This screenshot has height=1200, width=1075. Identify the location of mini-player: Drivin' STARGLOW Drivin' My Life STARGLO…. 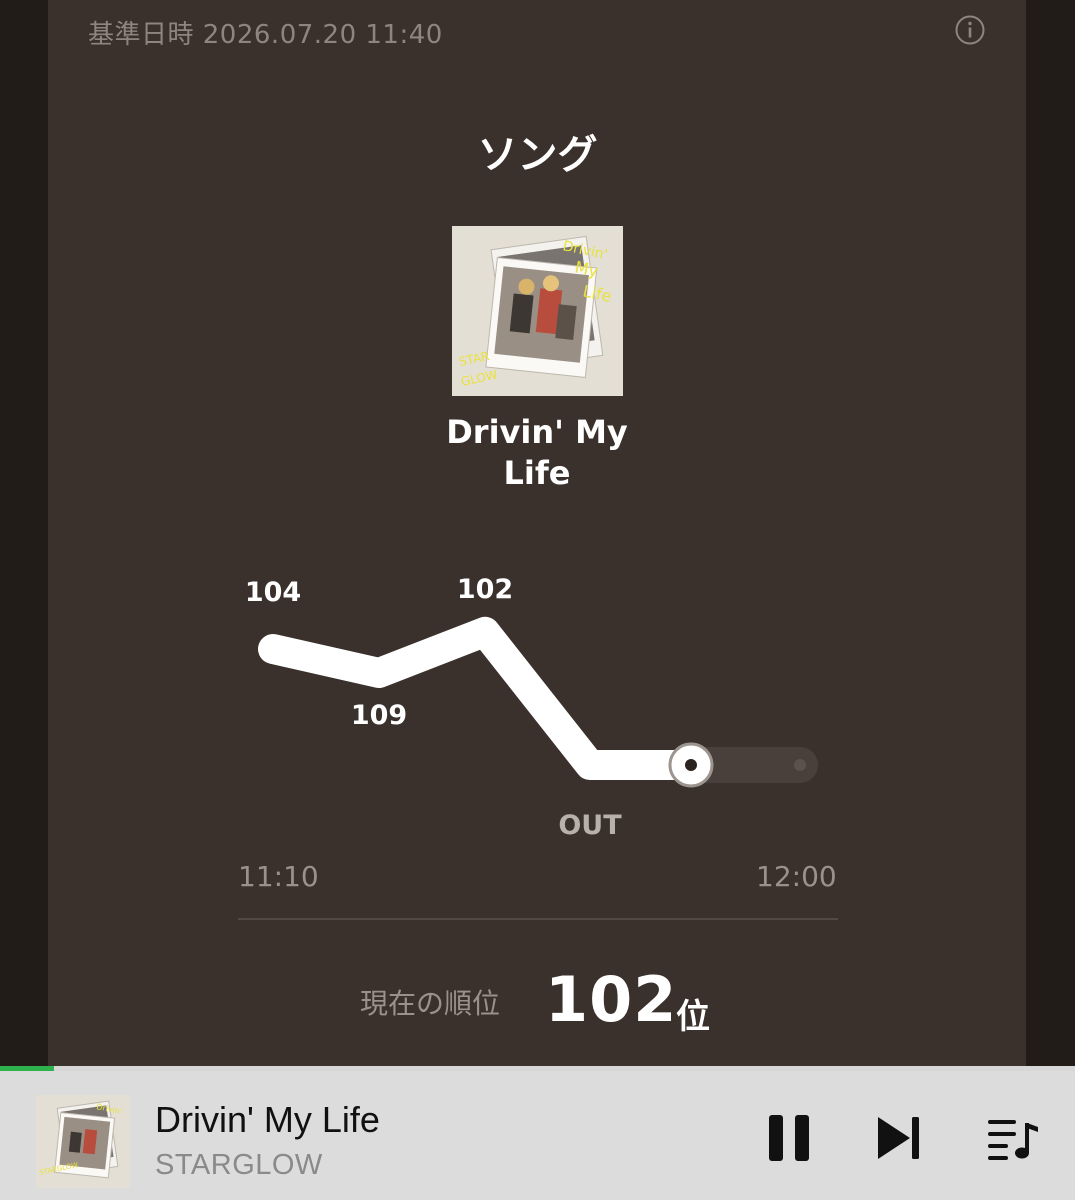
(537, 1135).